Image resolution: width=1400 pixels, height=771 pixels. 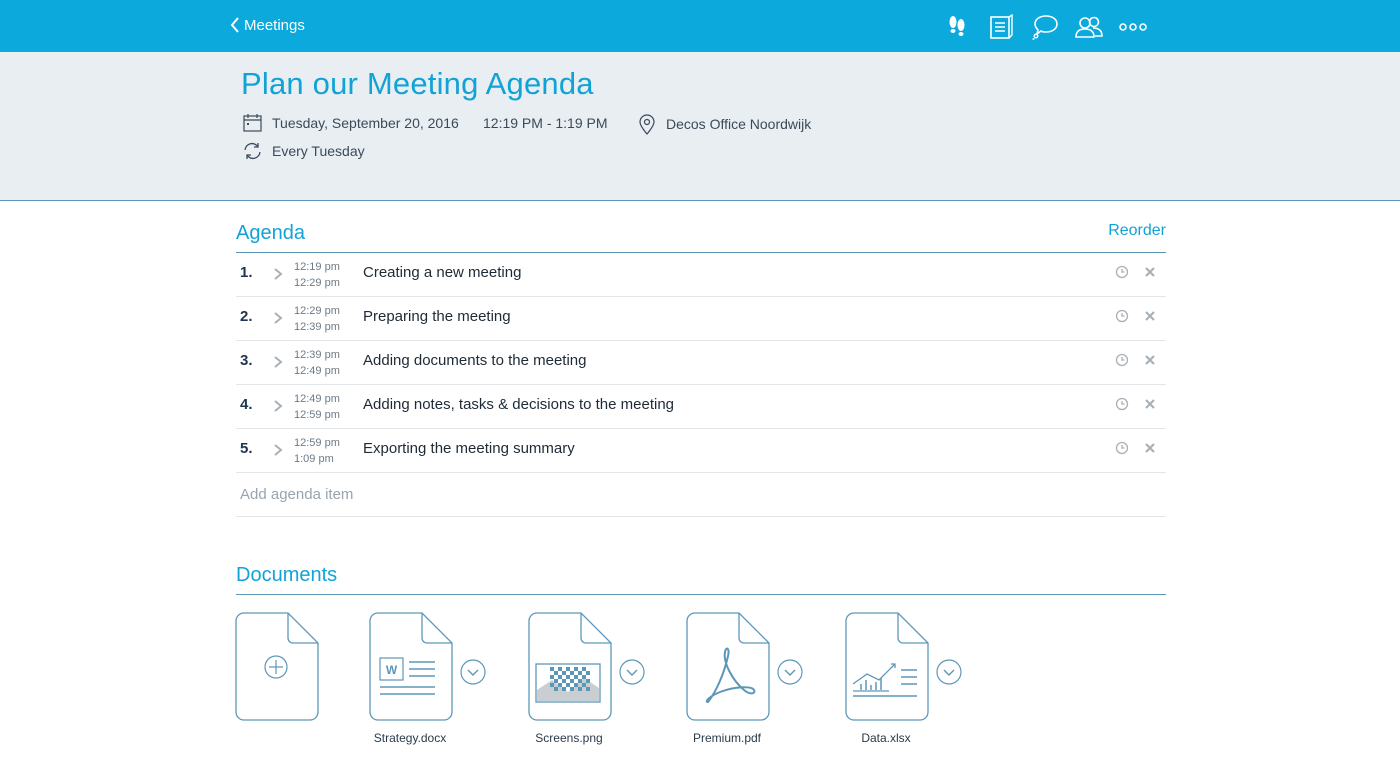 I want to click on location-text: Decos Office Noordwijk, so click(x=739, y=124).